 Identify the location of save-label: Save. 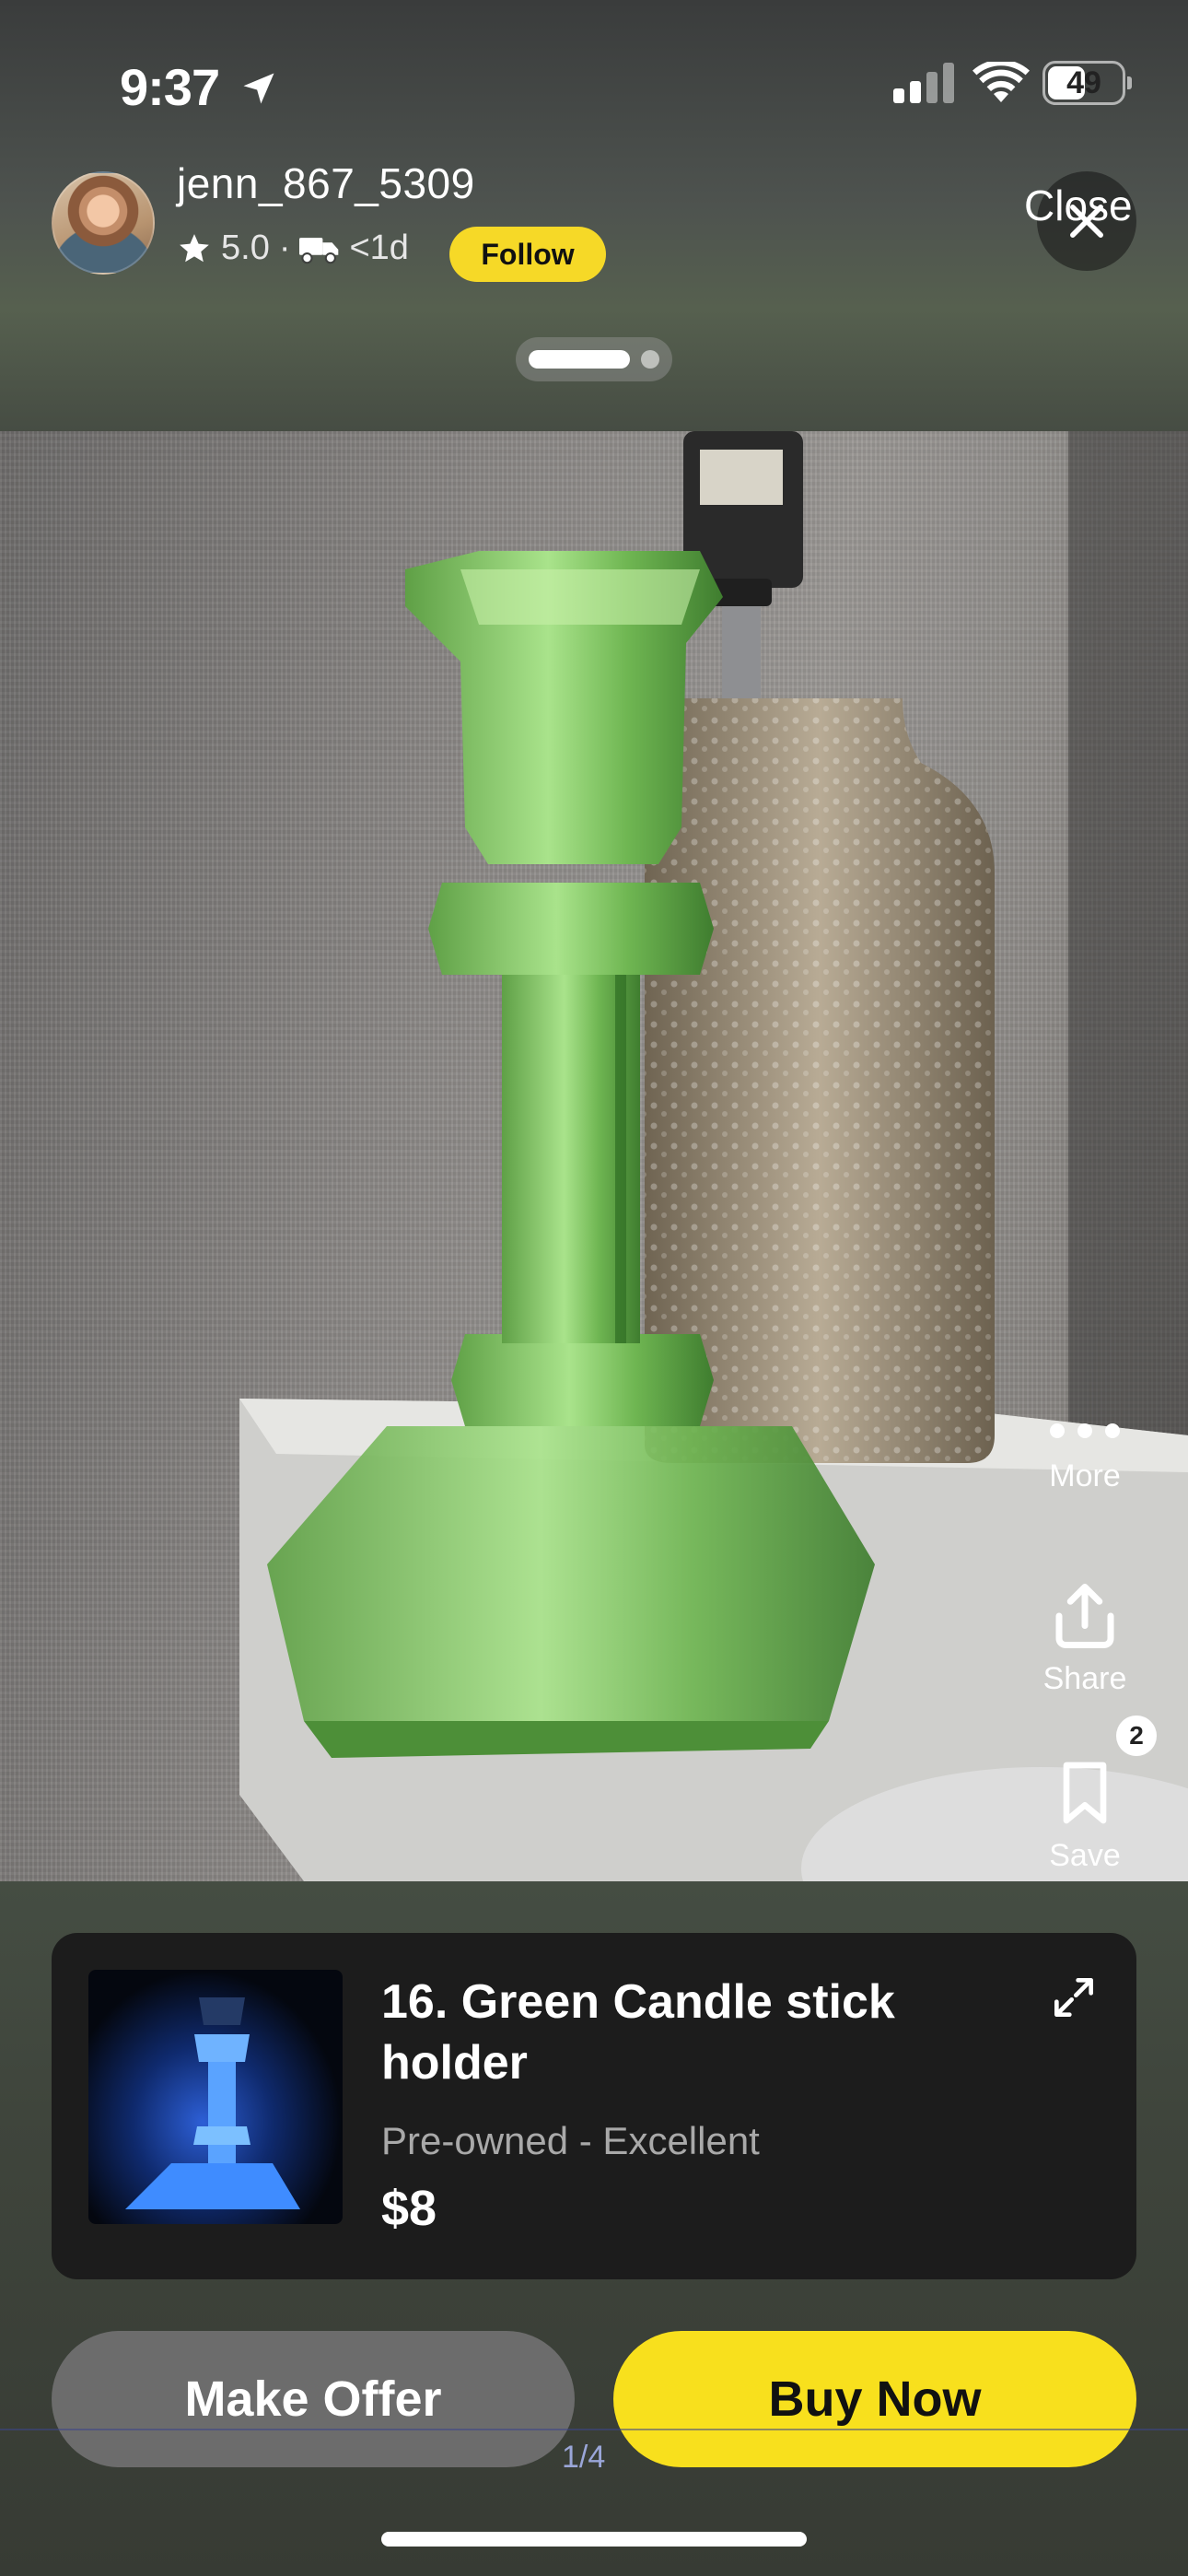
(1085, 1855).